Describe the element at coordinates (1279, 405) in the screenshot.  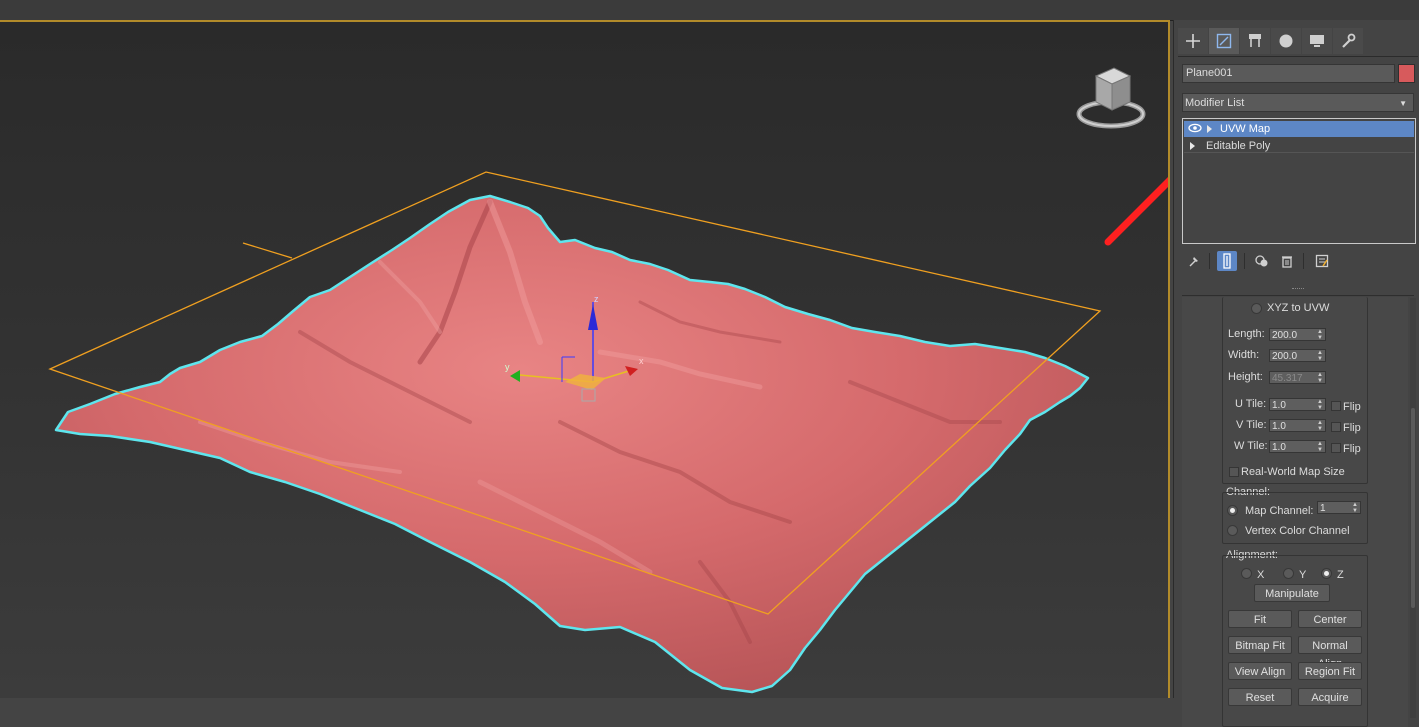
I see `u-tile-value: 1.0` at that location.